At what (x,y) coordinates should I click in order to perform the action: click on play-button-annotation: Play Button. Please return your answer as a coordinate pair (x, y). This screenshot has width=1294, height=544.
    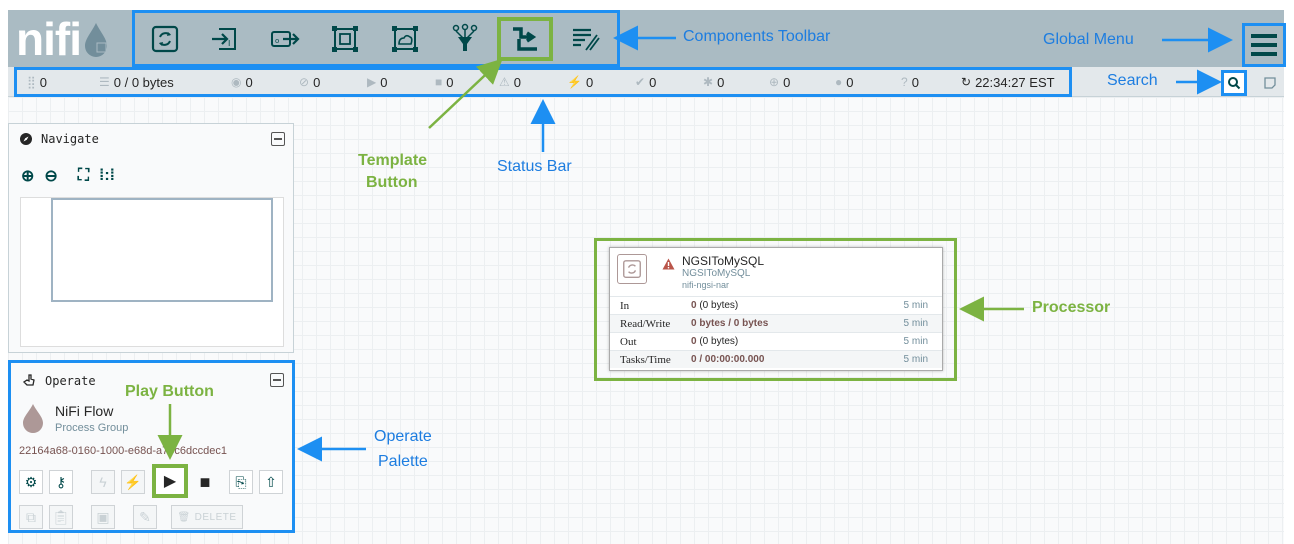
    Looking at the image, I should click on (169, 391).